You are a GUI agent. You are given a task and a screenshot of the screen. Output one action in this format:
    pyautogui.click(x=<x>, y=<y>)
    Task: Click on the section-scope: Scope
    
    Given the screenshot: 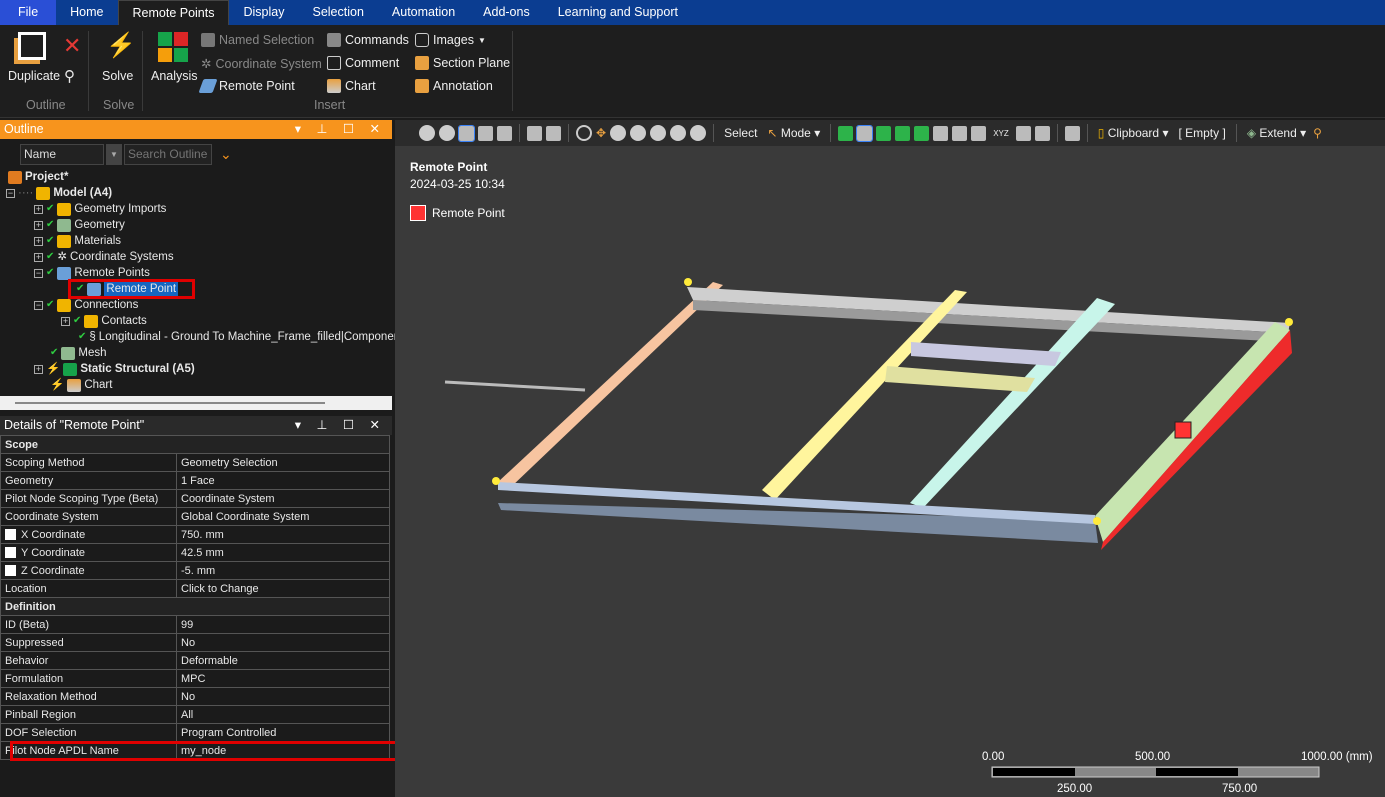 What is the action you would take?
    pyautogui.click(x=195, y=444)
    